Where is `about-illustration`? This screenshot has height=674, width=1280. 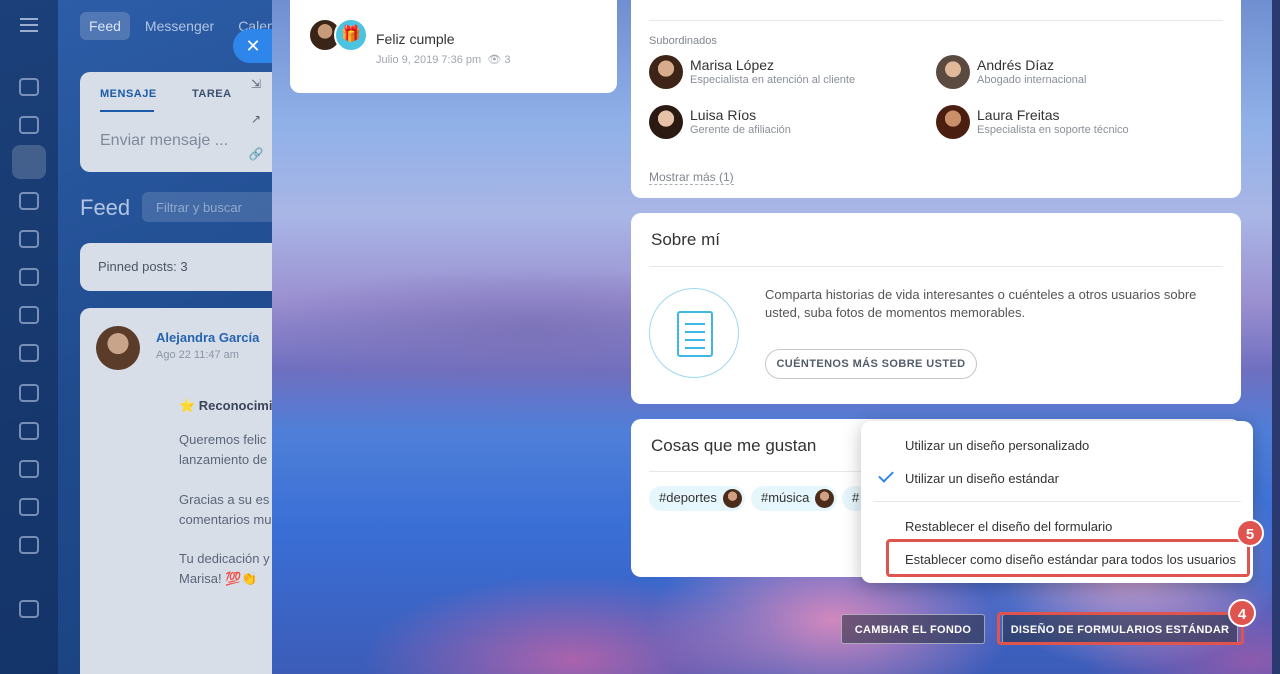 about-illustration is located at coordinates (694, 333).